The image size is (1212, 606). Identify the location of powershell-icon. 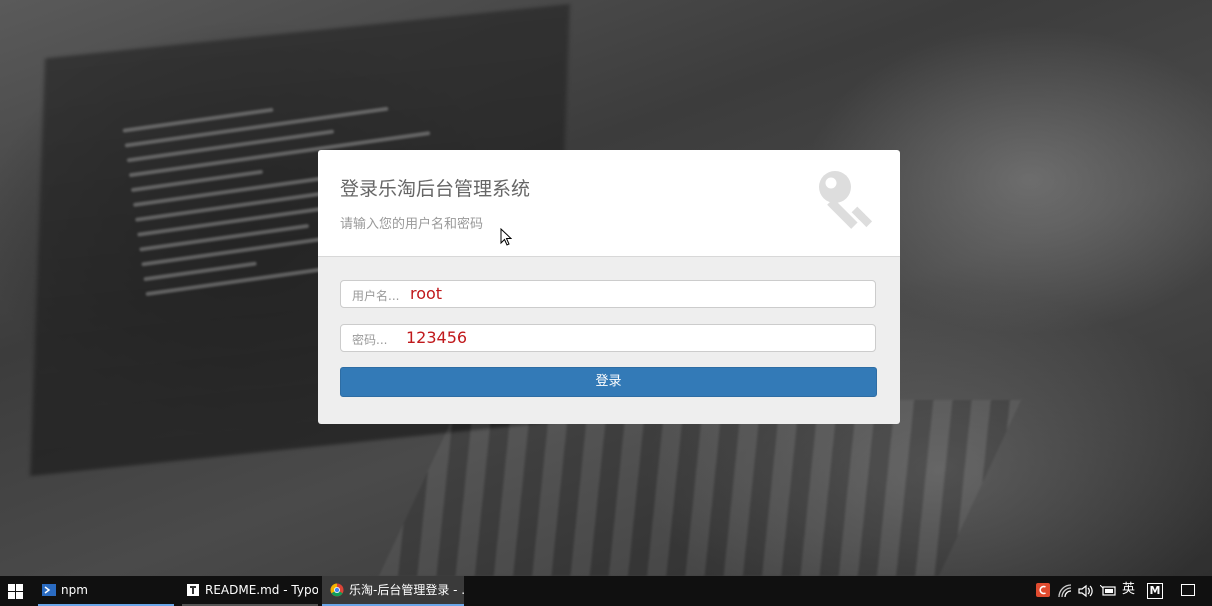
(49, 589).